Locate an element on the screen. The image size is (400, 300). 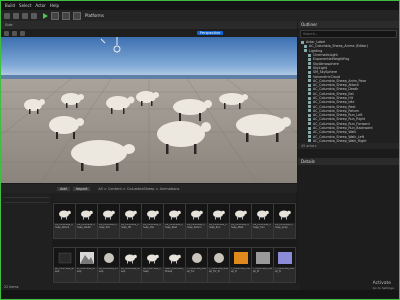
asset-name: AS_Columbia_Sheep_Rest is located at coordinates (174, 226).